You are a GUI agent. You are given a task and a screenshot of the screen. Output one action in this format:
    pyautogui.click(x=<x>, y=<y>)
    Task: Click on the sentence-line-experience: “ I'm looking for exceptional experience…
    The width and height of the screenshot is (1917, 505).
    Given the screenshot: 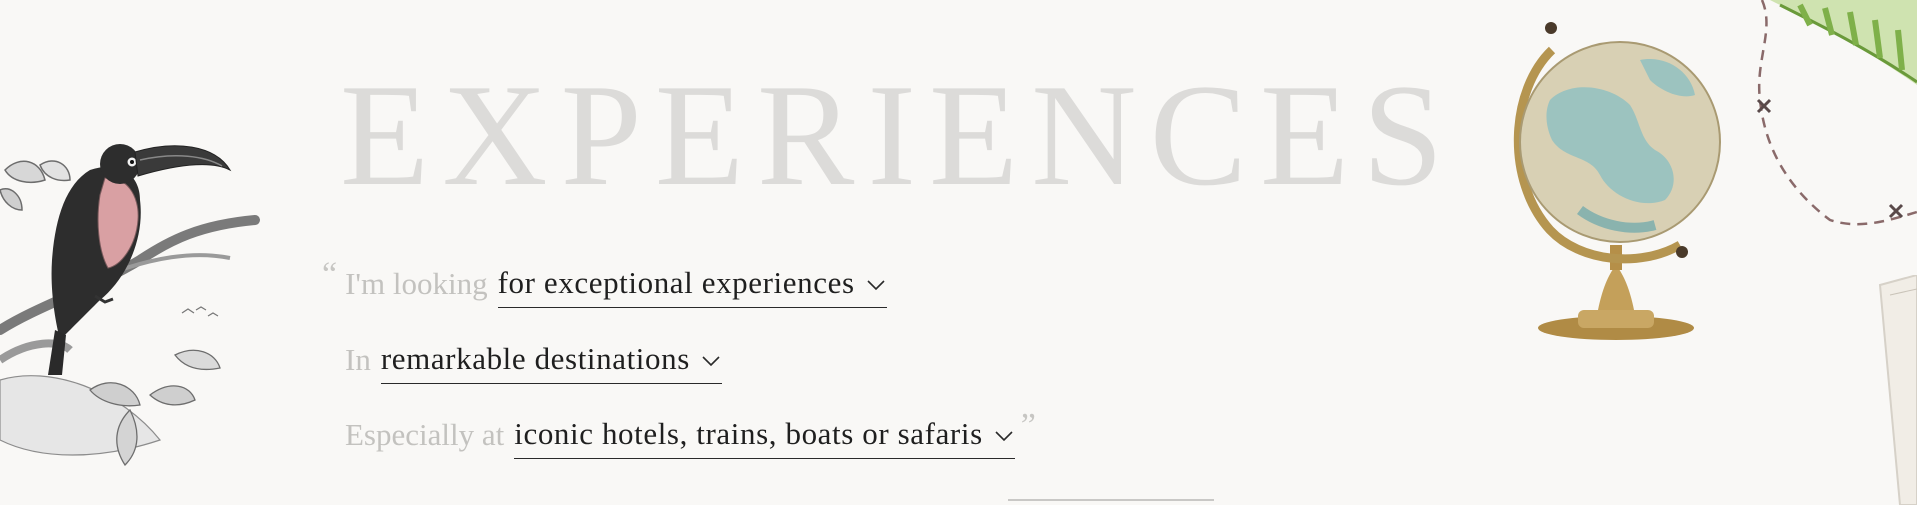 What is the action you would take?
    pyautogui.click(x=604, y=283)
    